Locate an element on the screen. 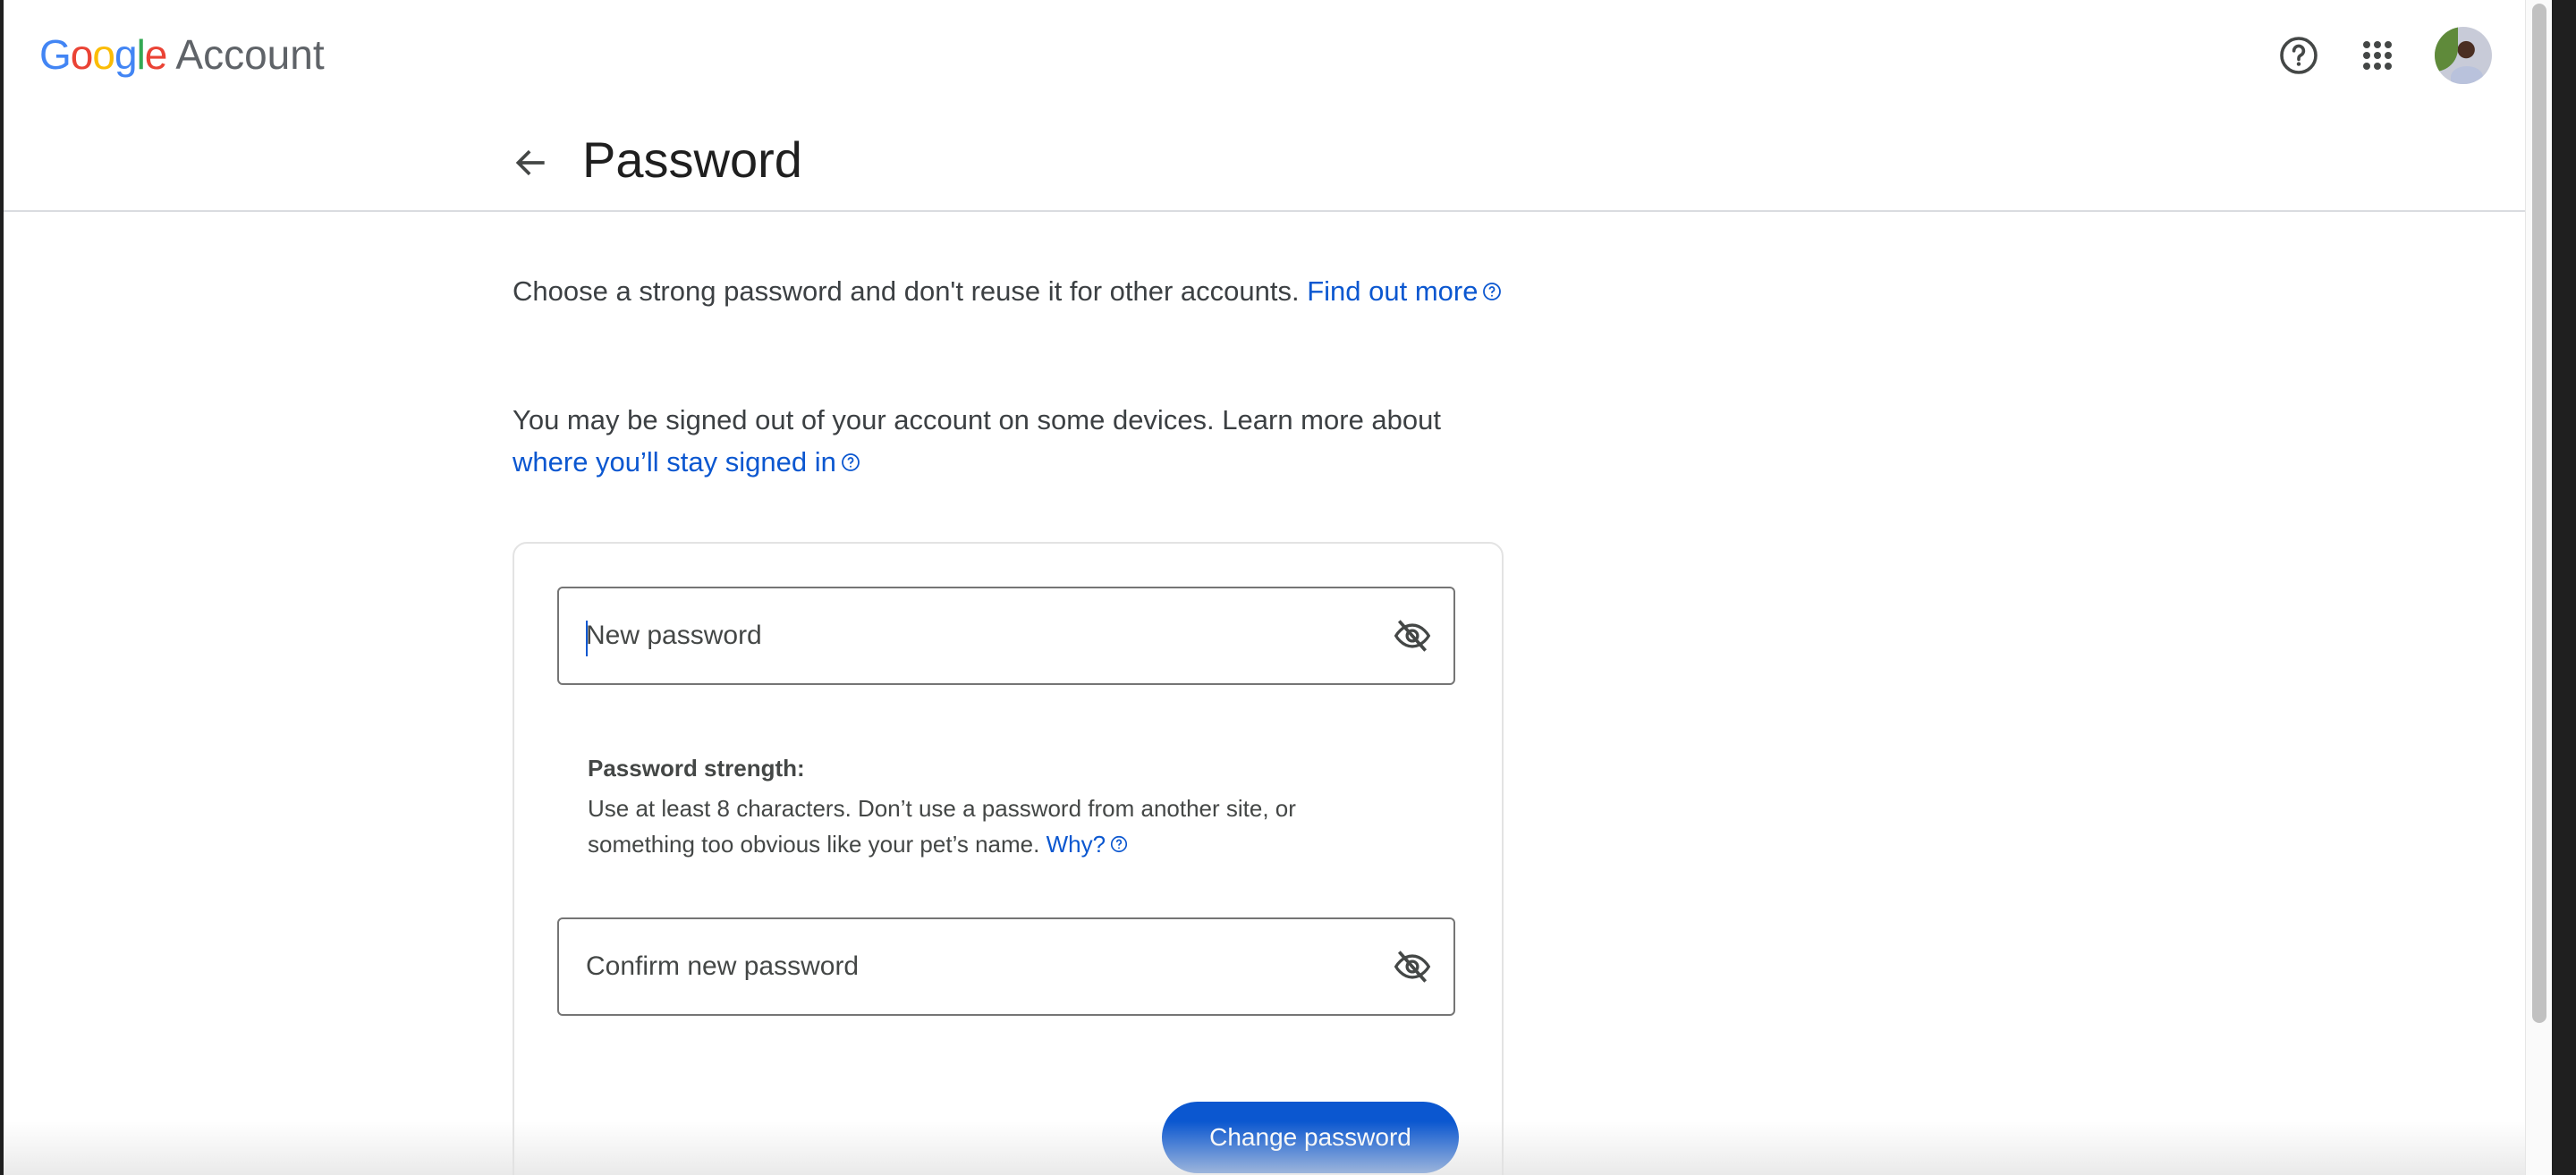  text-caret is located at coordinates (587, 638).